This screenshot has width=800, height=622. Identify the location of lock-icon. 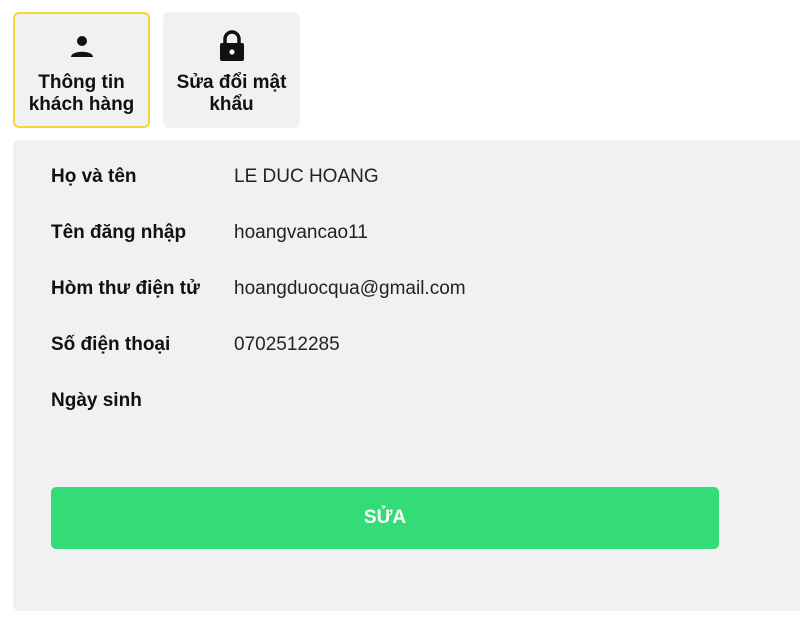
(232, 46).